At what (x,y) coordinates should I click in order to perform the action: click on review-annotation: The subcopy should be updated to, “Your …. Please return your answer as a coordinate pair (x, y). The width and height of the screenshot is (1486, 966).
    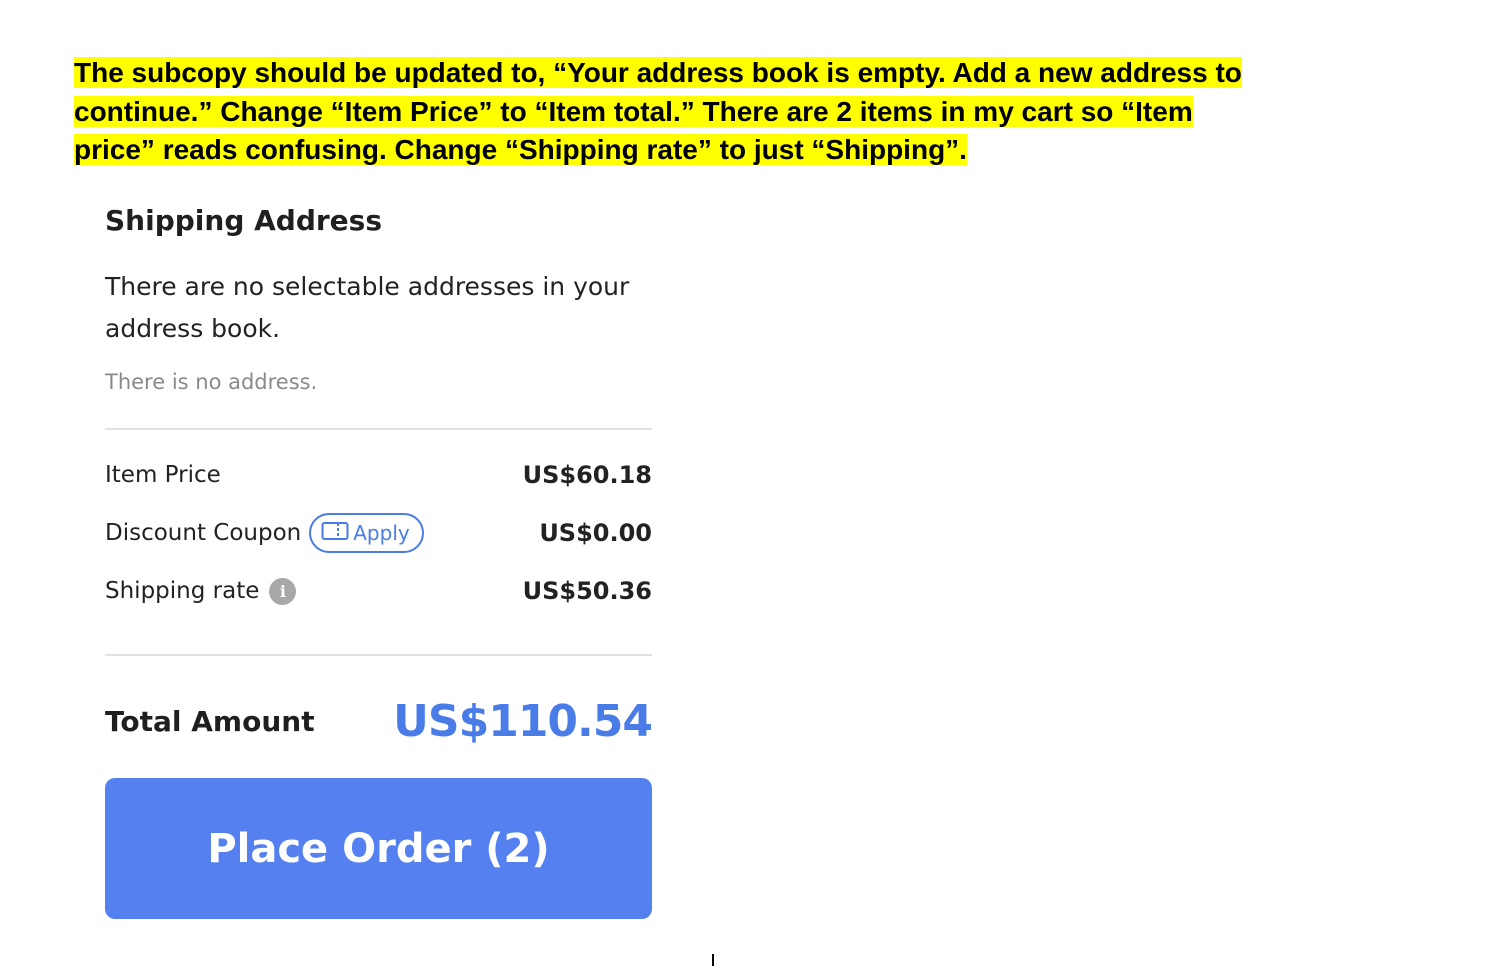
    Looking at the image, I should click on (704, 112).